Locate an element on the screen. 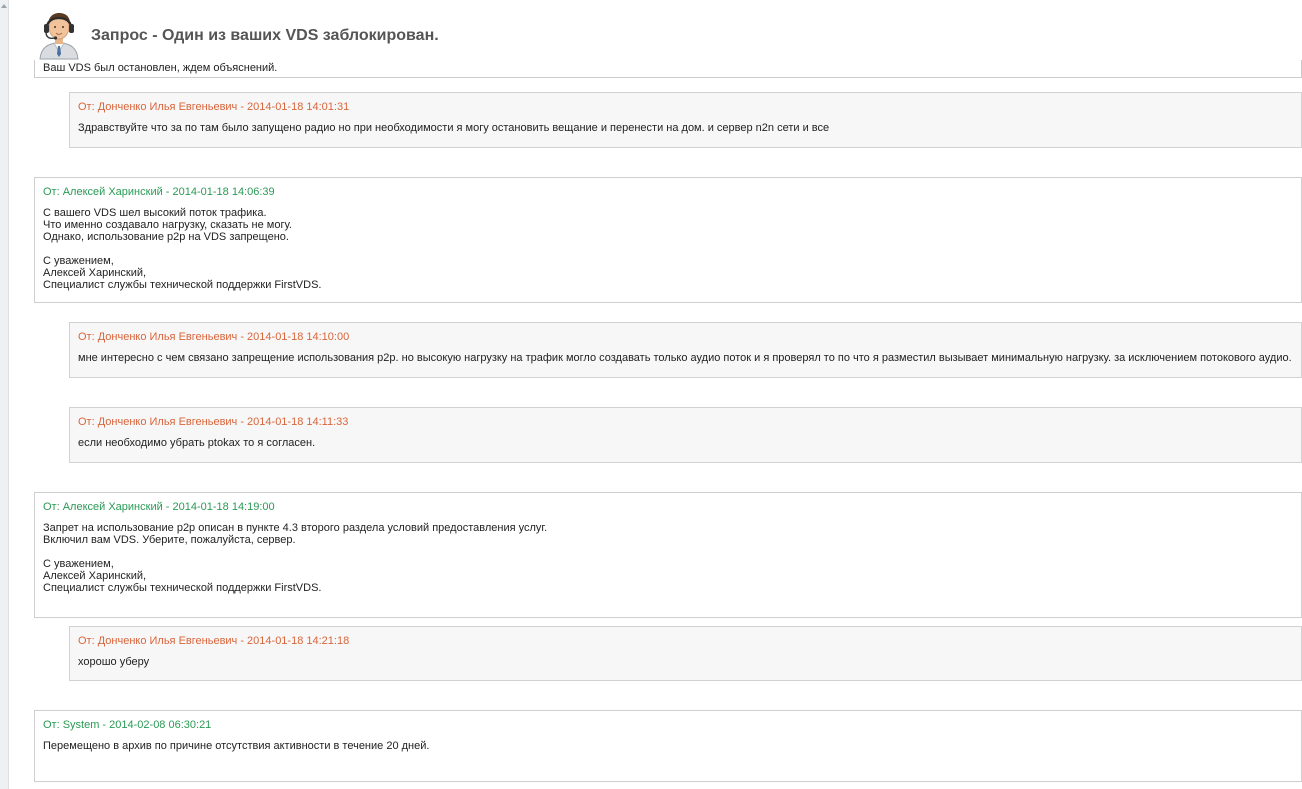 This screenshot has width=1302, height=789. collapse-arrow-icon is located at coordinates (4, 6).